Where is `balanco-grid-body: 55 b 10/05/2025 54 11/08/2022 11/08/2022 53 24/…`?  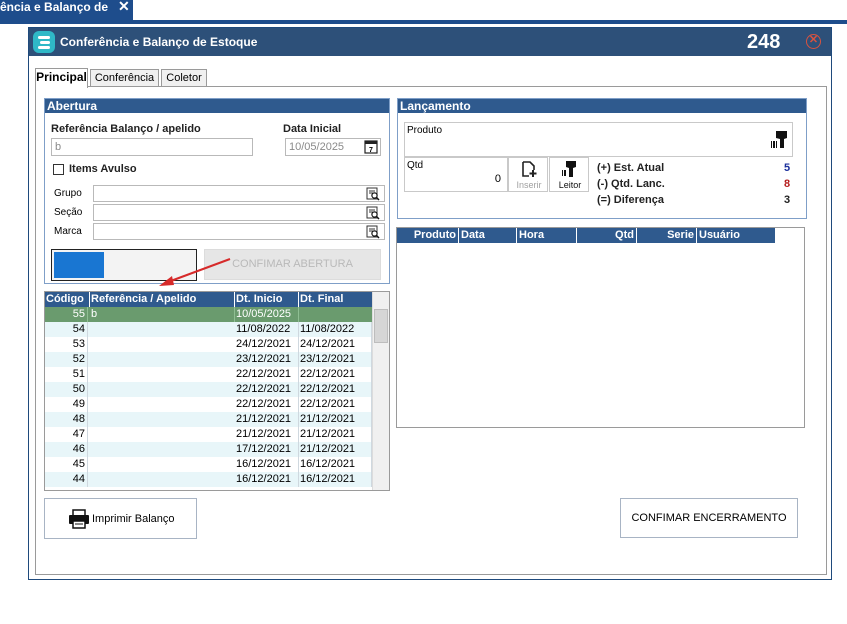 balanco-grid-body: 55 b 10/05/2025 54 11/08/2022 11/08/2022 53 24/… is located at coordinates (208, 398).